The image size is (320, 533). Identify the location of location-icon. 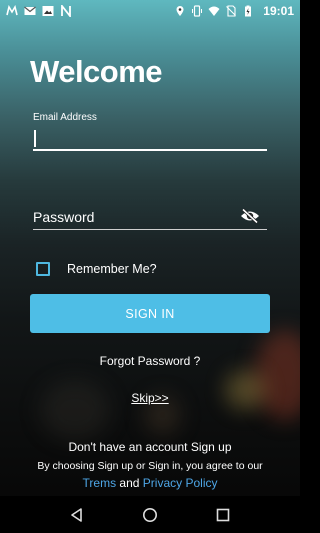
(180, 11).